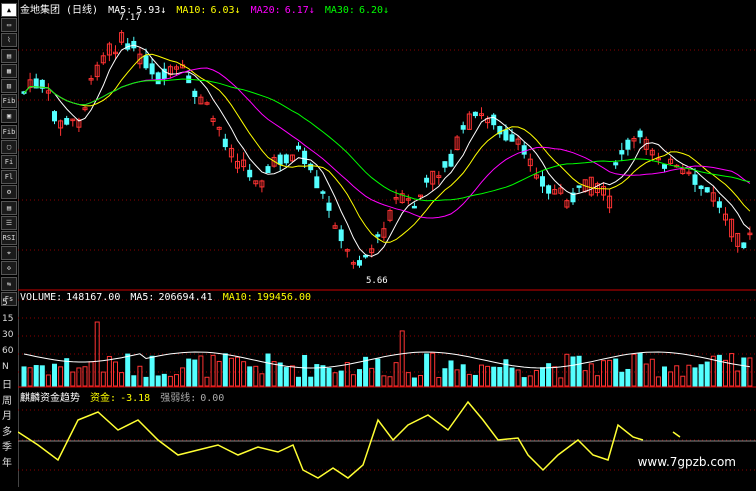 Image resolution: width=756 pixels, height=491 pixels. What do you see at coordinates (9, 222) in the screenshot?
I see `toolbar-button-14: ☰` at bounding box center [9, 222].